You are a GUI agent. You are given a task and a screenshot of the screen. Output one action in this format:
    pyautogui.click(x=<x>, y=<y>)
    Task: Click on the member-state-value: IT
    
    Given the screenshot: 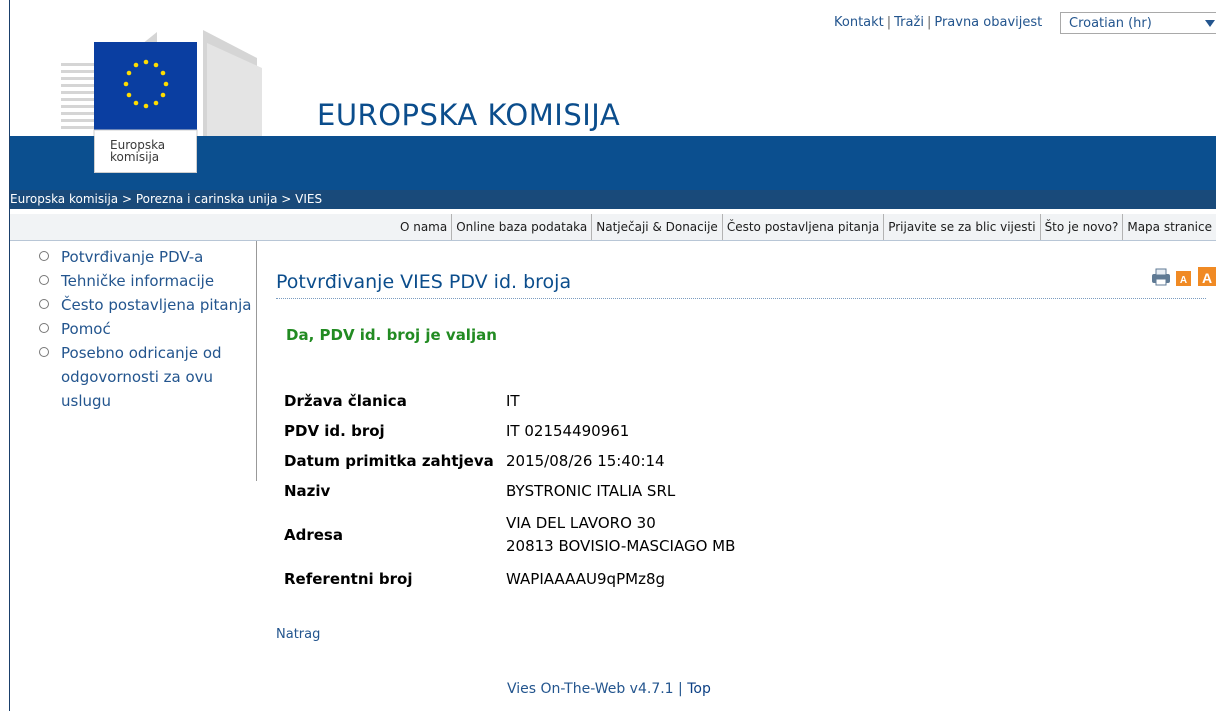 What is the action you would take?
    pyautogui.click(x=513, y=401)
    